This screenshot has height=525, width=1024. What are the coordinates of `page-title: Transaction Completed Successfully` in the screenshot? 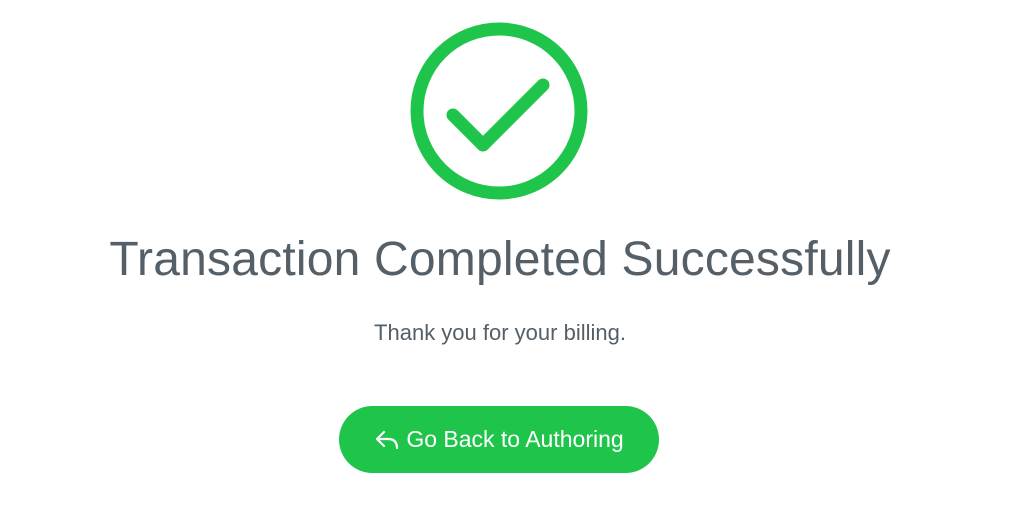 It's located at (500, 259).